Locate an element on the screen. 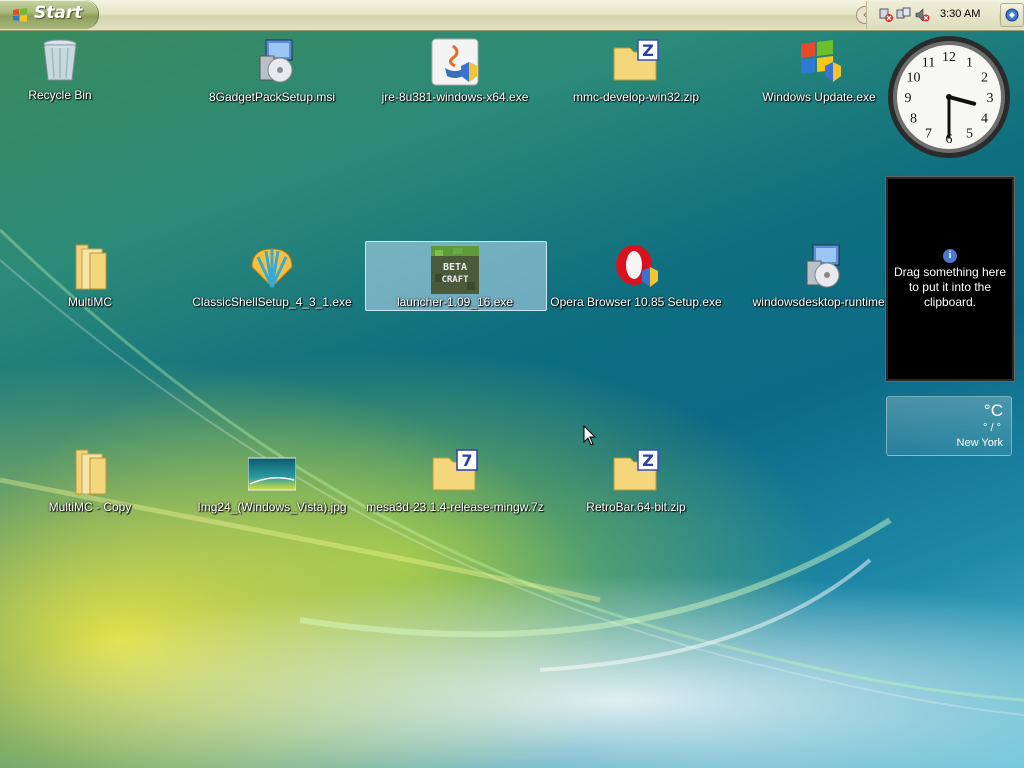 The image size is (1024, 768). desktop-icon-label: windowsdesktop-runtime-6.0 is located at coordinates (829, 302).